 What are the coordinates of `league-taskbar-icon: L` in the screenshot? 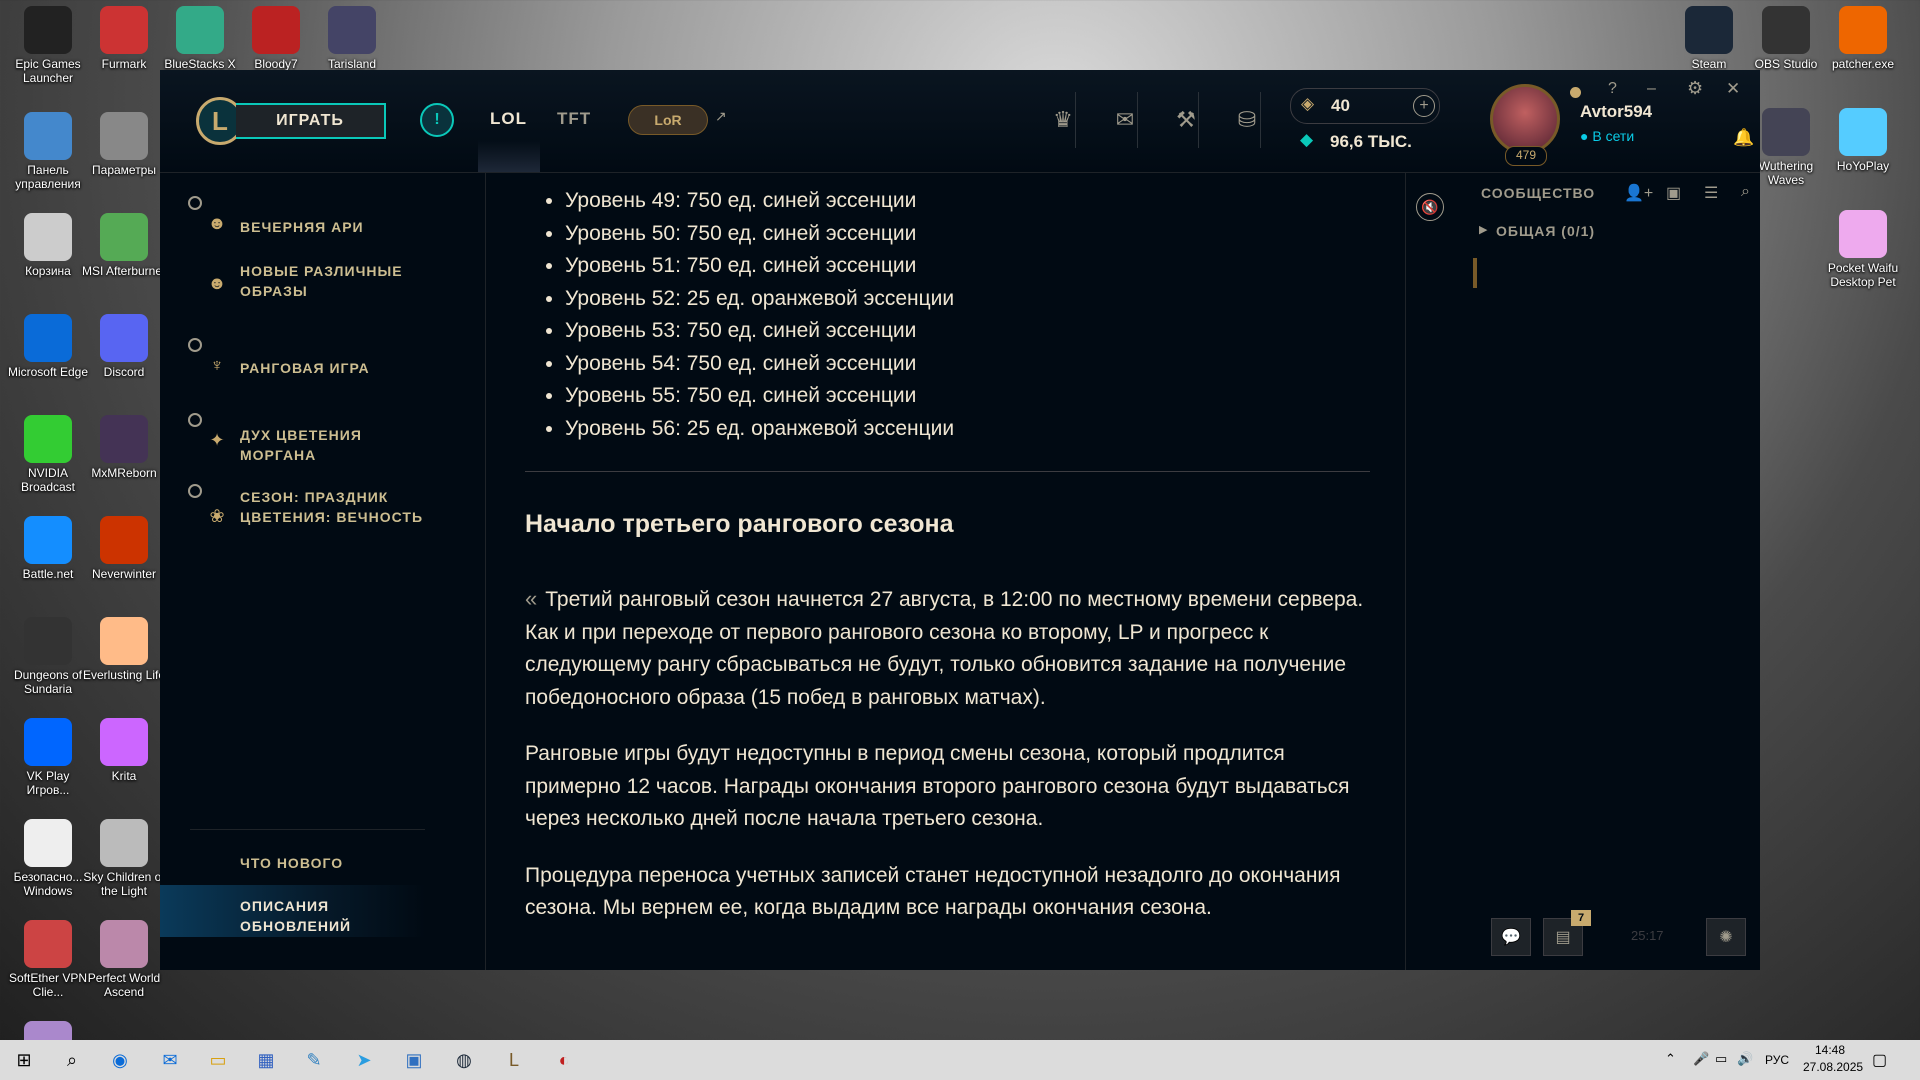 It's located at (514, 1060).